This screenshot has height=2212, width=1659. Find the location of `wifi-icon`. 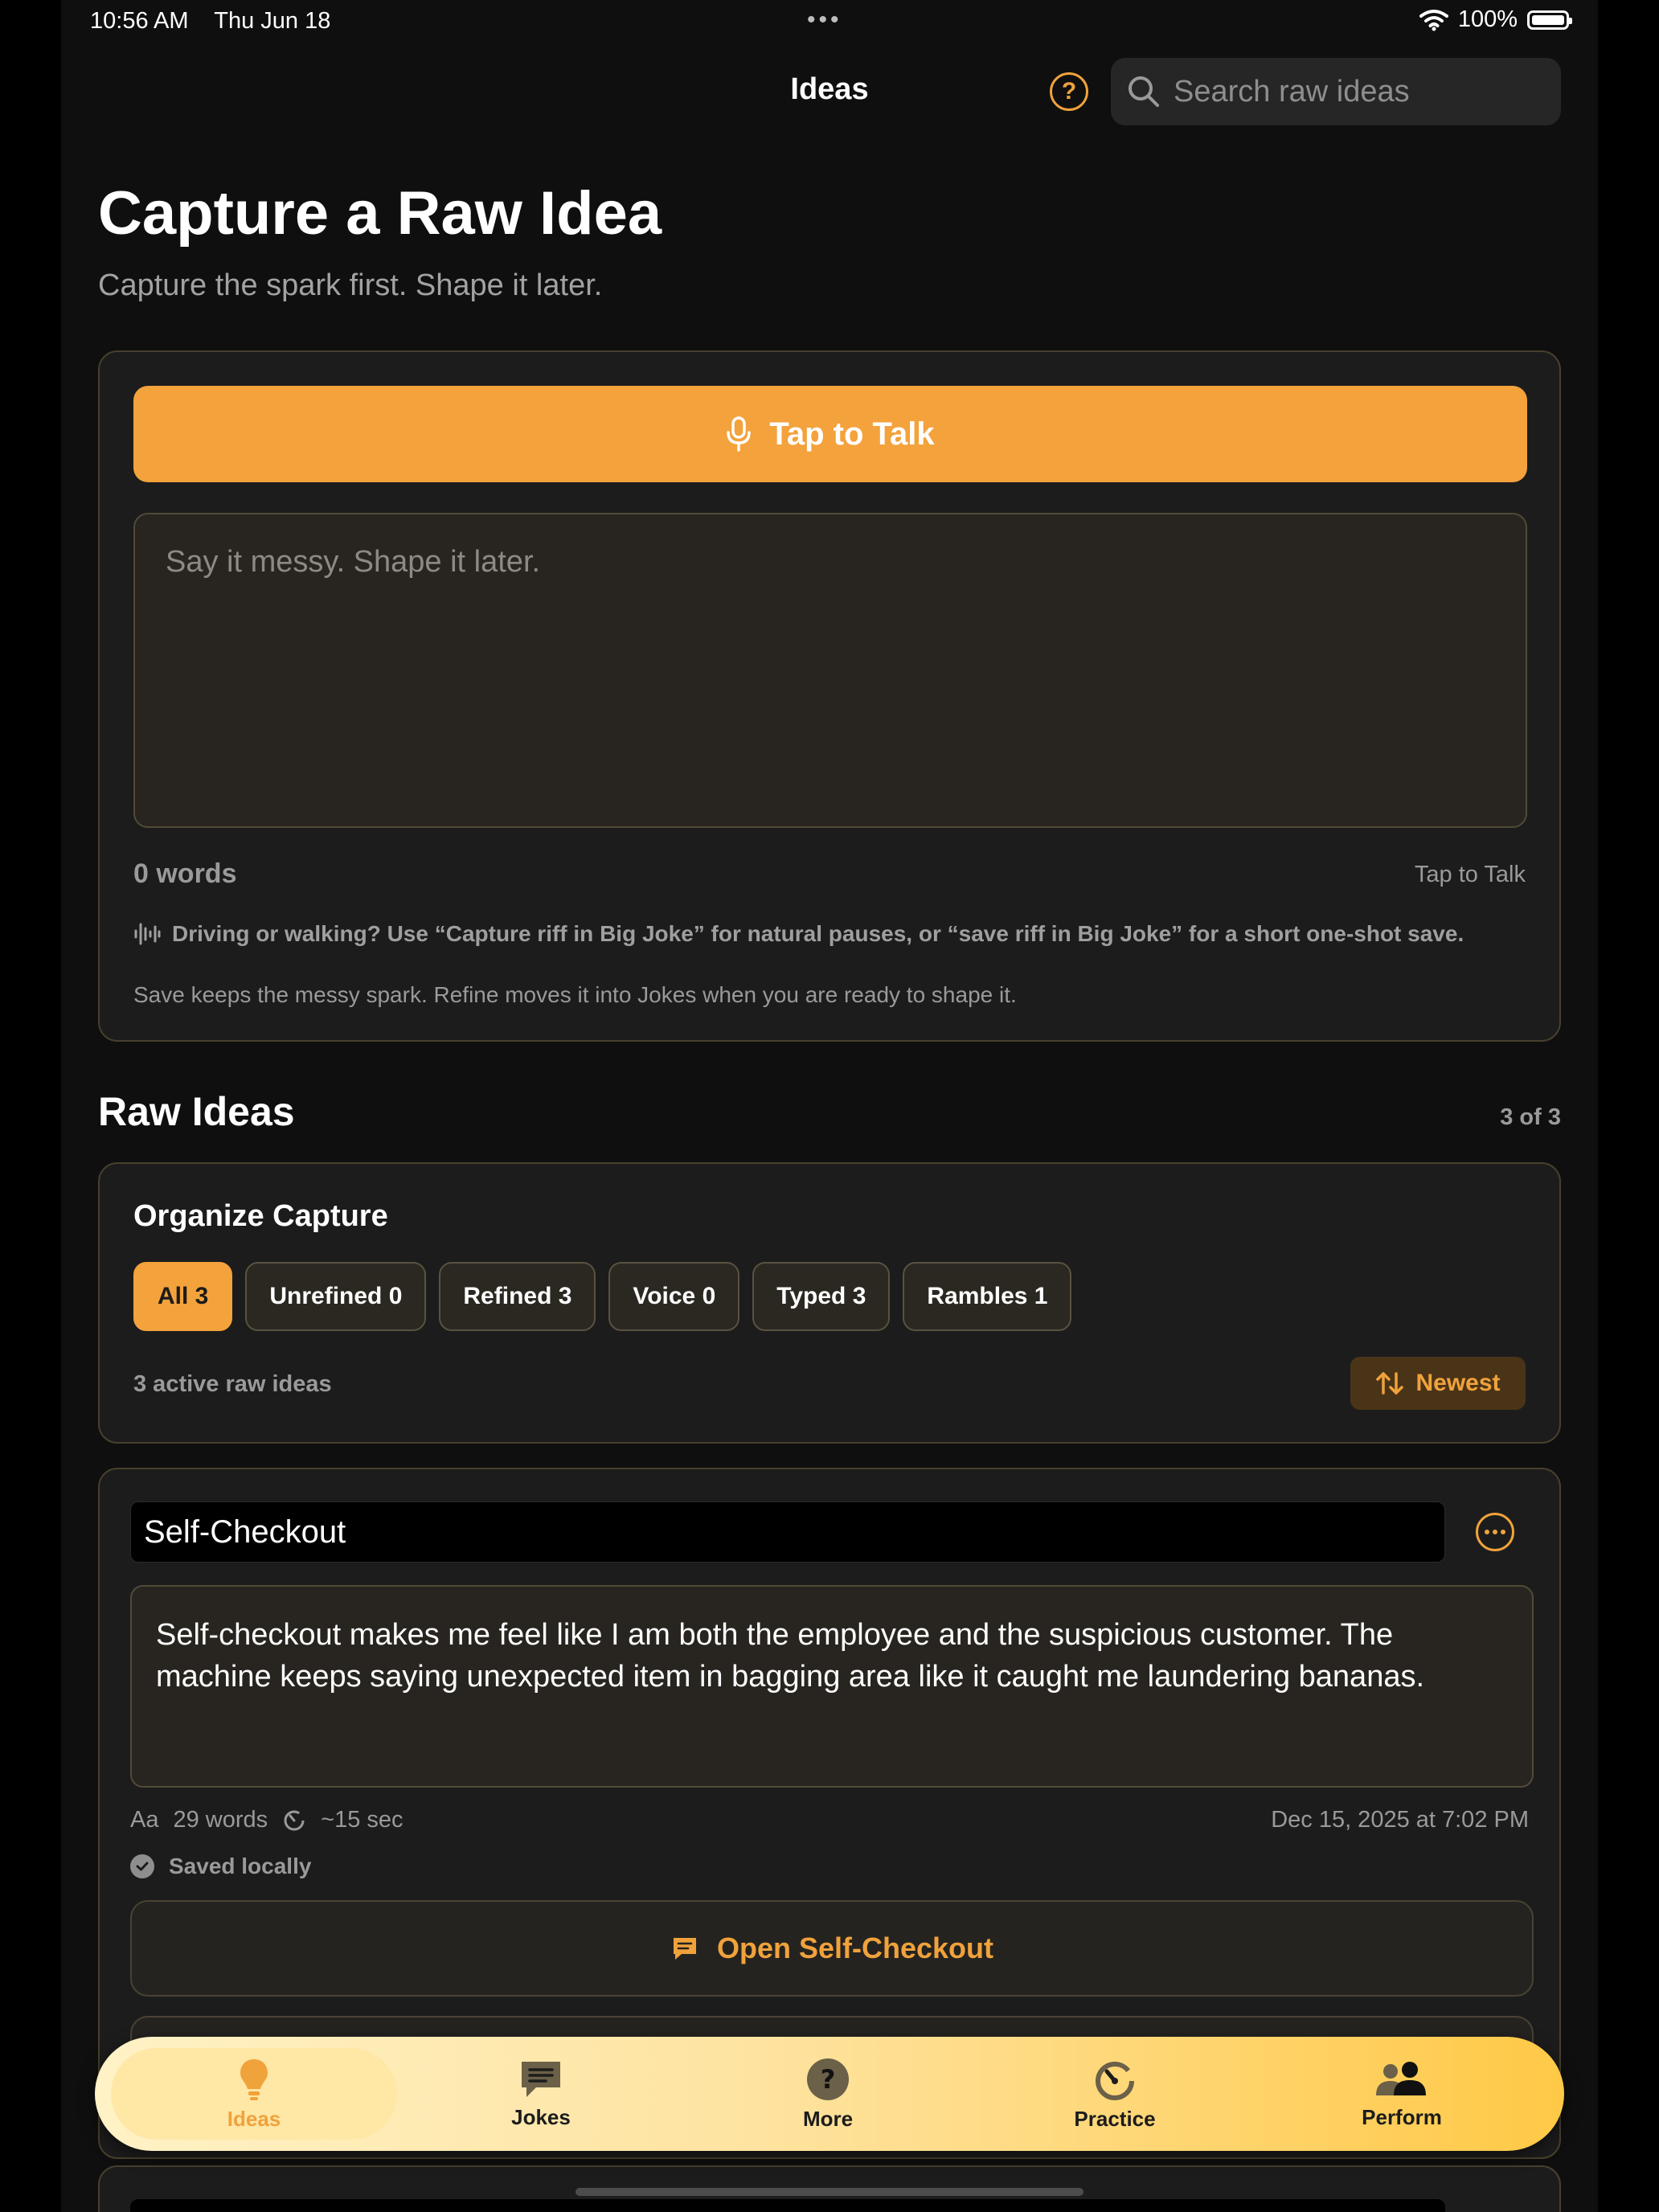

wifi-icon is located at coordinates (1433, 20).